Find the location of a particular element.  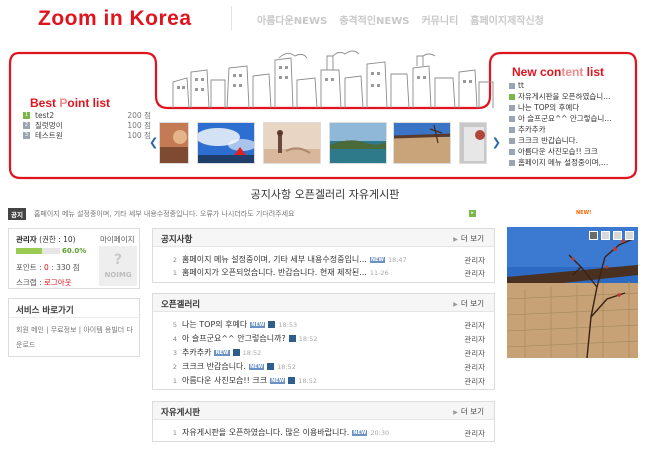

best-point-list: 1 test2 200 점 2 질럿멍이 100 점 3 테스트원 100 점 is located at coordinates (87, 125).